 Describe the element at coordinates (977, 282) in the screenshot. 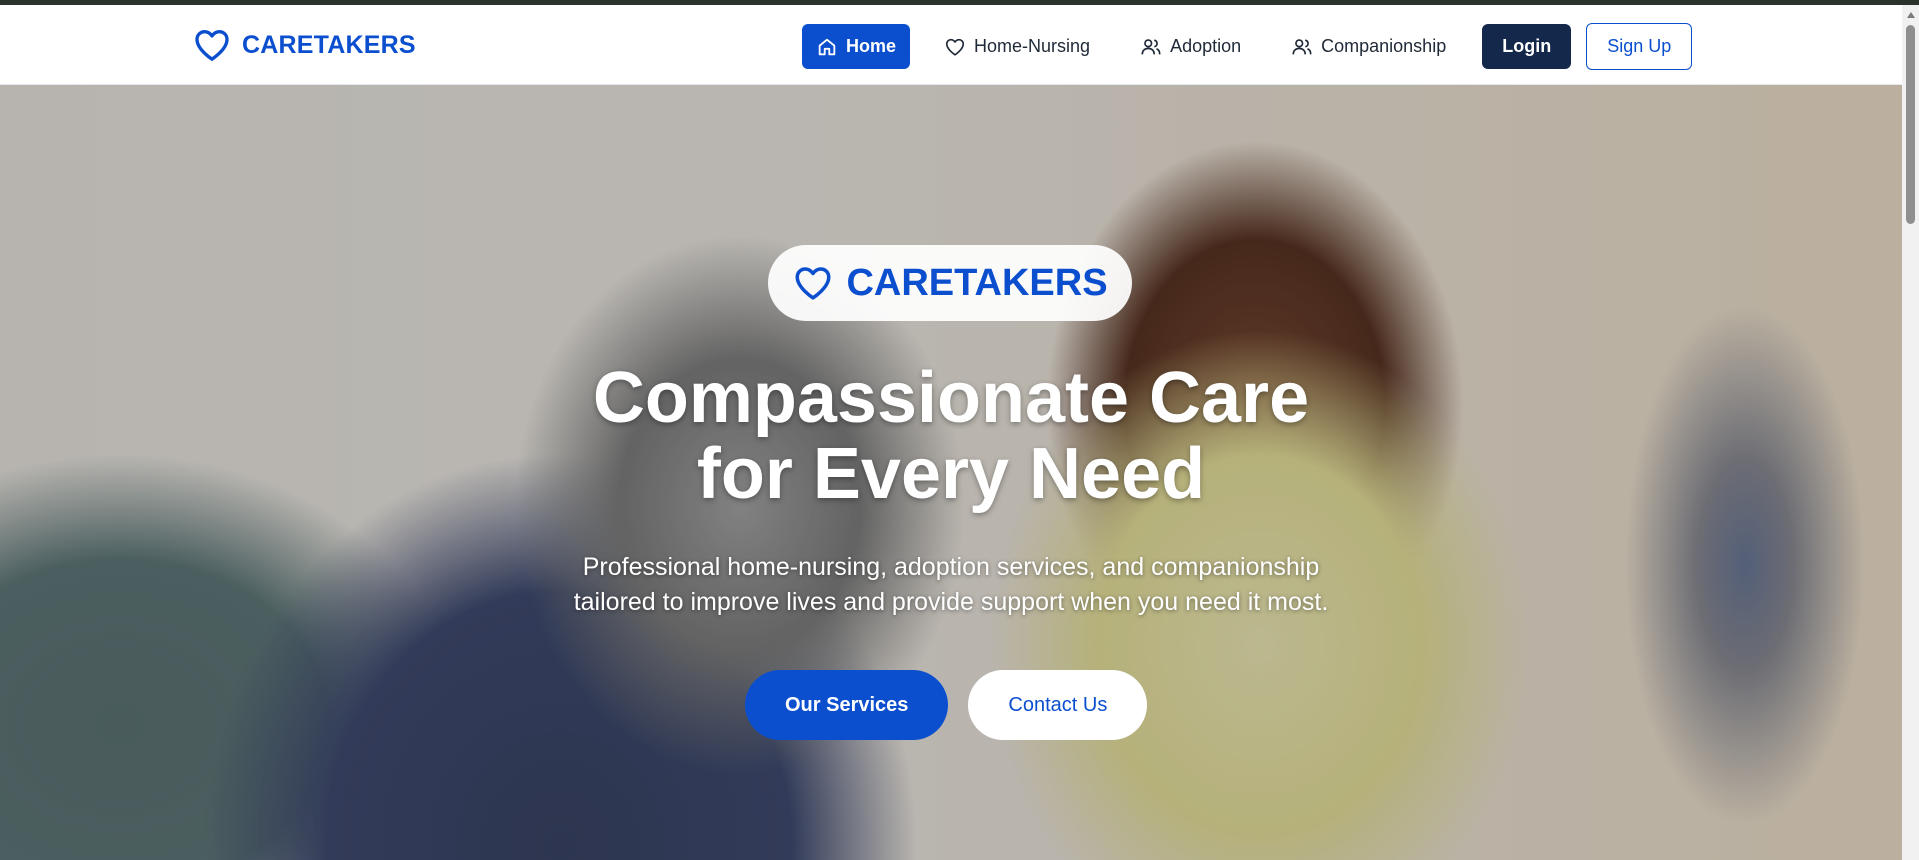

I see `hero-badge-text: CARETAKERS` at that location.